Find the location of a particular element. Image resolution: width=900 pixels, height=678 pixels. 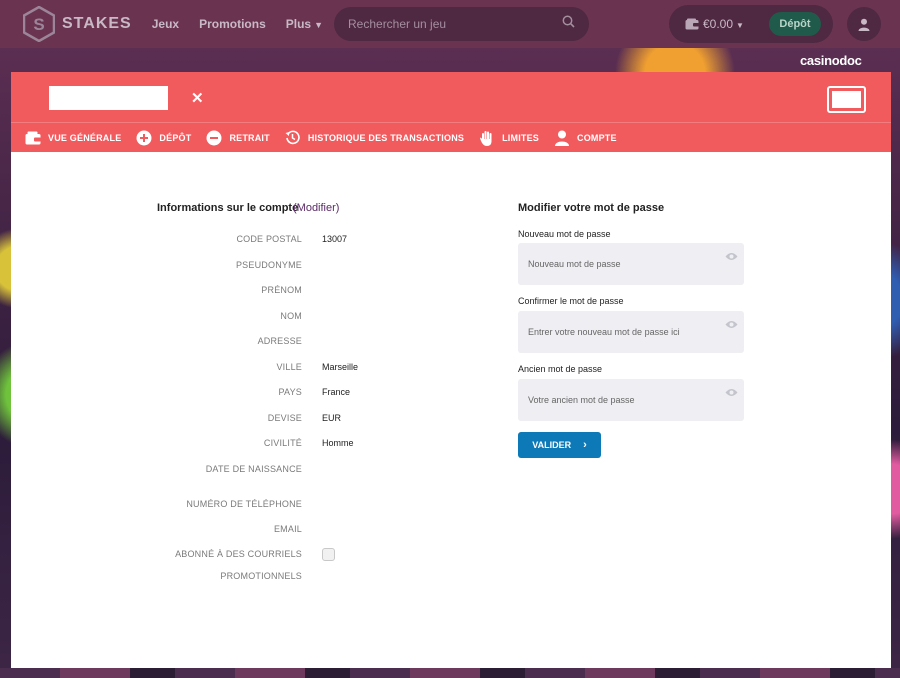

account-row-newsletter: ABONNÉ À DES COURRIELS is located at coordinates (221, 556).